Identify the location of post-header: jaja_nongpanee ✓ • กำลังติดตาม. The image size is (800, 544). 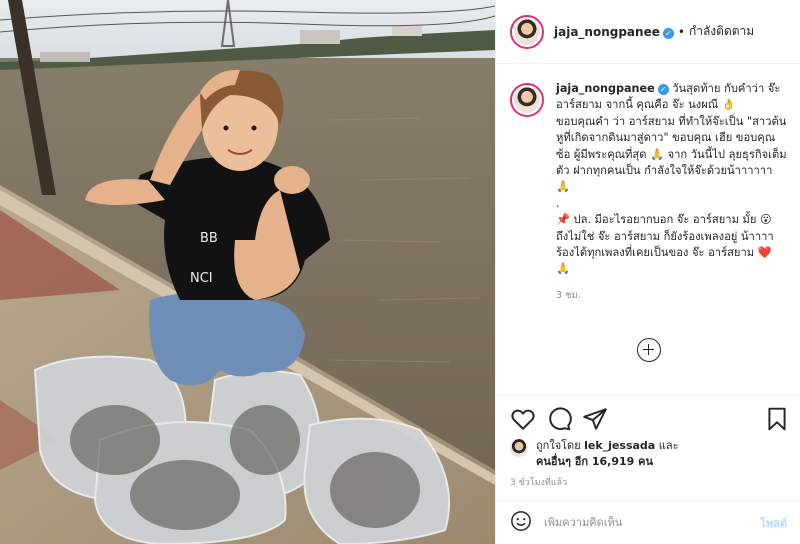
(648, 32).